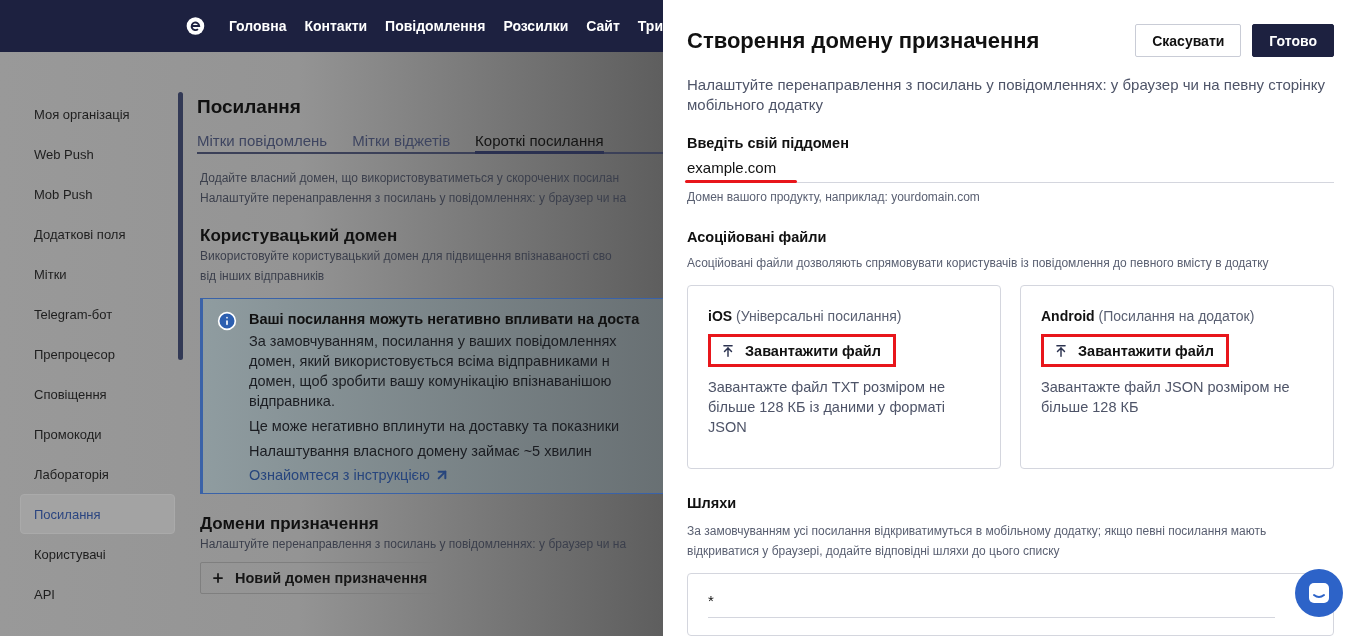  Describe the element at coordinates (978, 263) in the screenshot. I see `section-description: Асоційовані файли дозволяють спрямовувати користувачів із повідомлення до певного вмісту в додатку` at that location.